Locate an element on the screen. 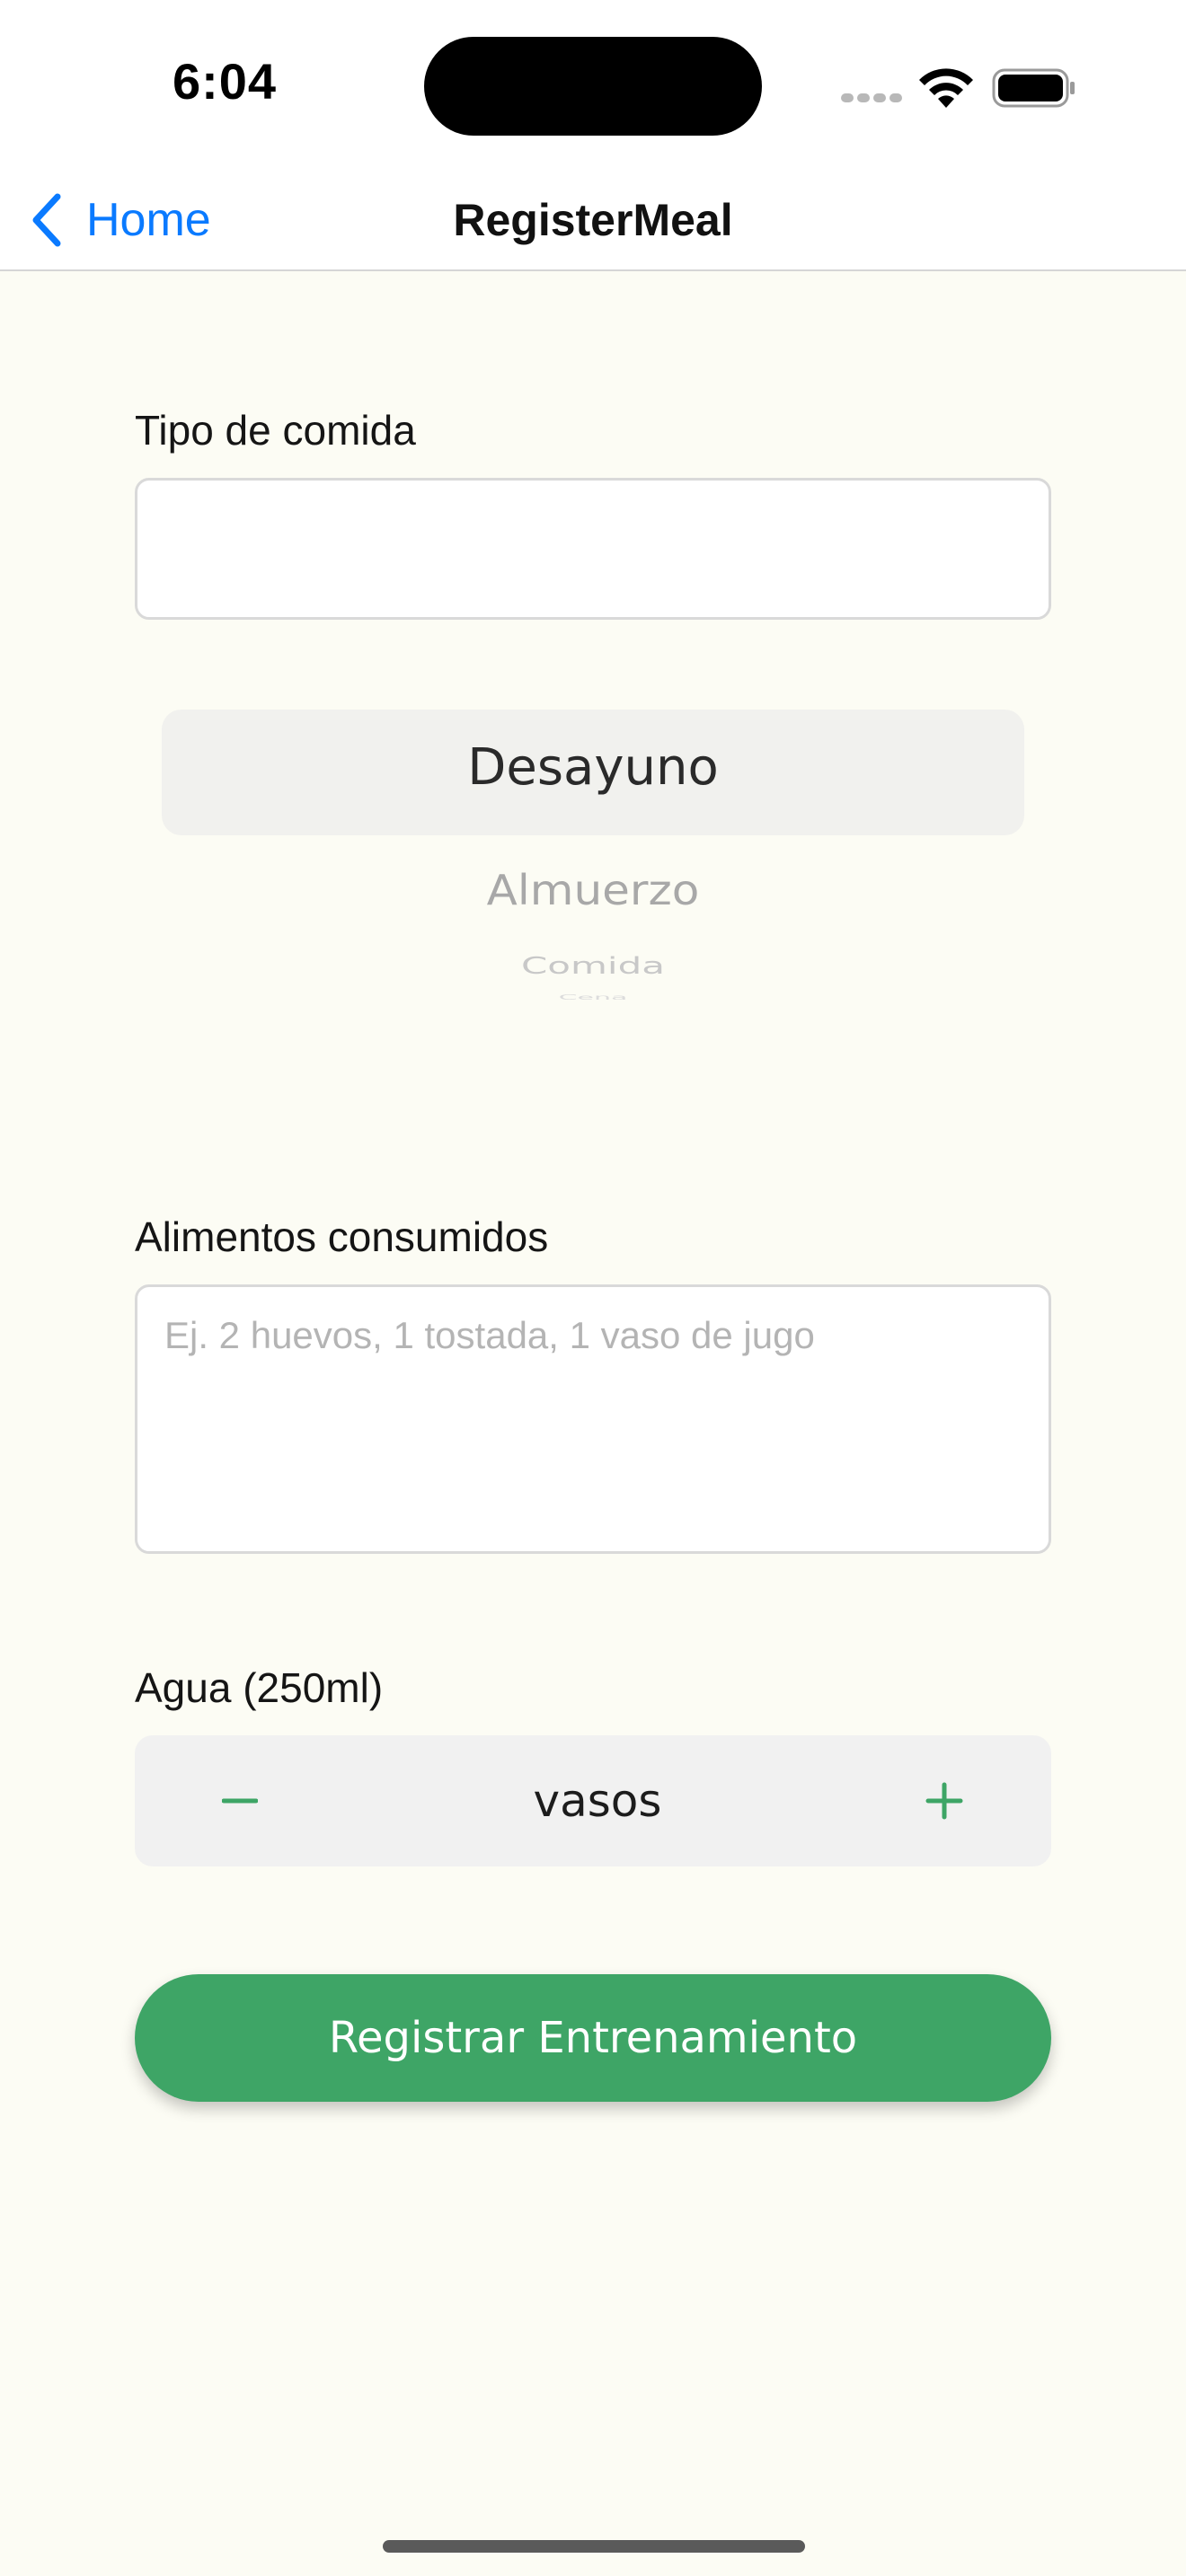 The width and height of the screenshot is (1186, 2576). meal-type-picker: Desayuno Almuerzo Comida Cena is located at coordinates (593, 867).